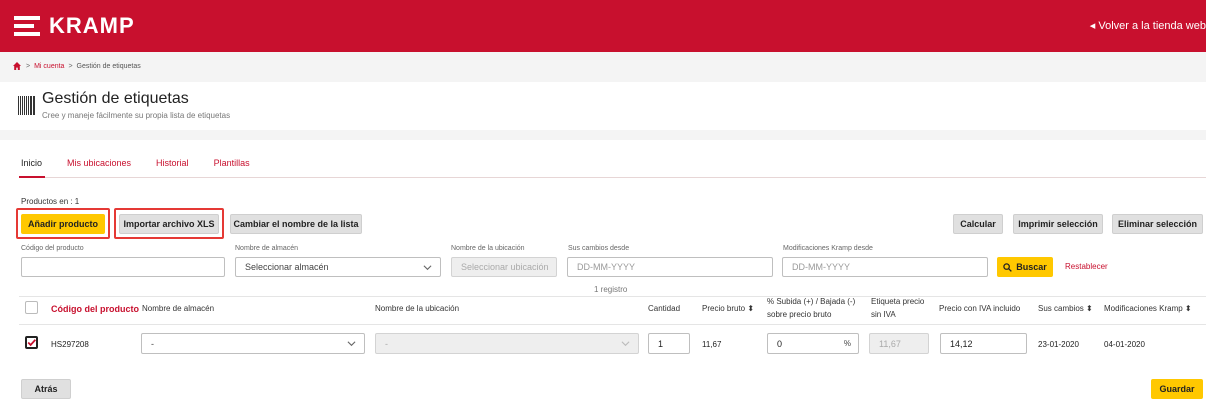 Image resolution: width=1206 pixels, height=410 pixels. Describe the element at coordinates (386, 343) in the screenshot. I see `row-location-value: -` at that location.